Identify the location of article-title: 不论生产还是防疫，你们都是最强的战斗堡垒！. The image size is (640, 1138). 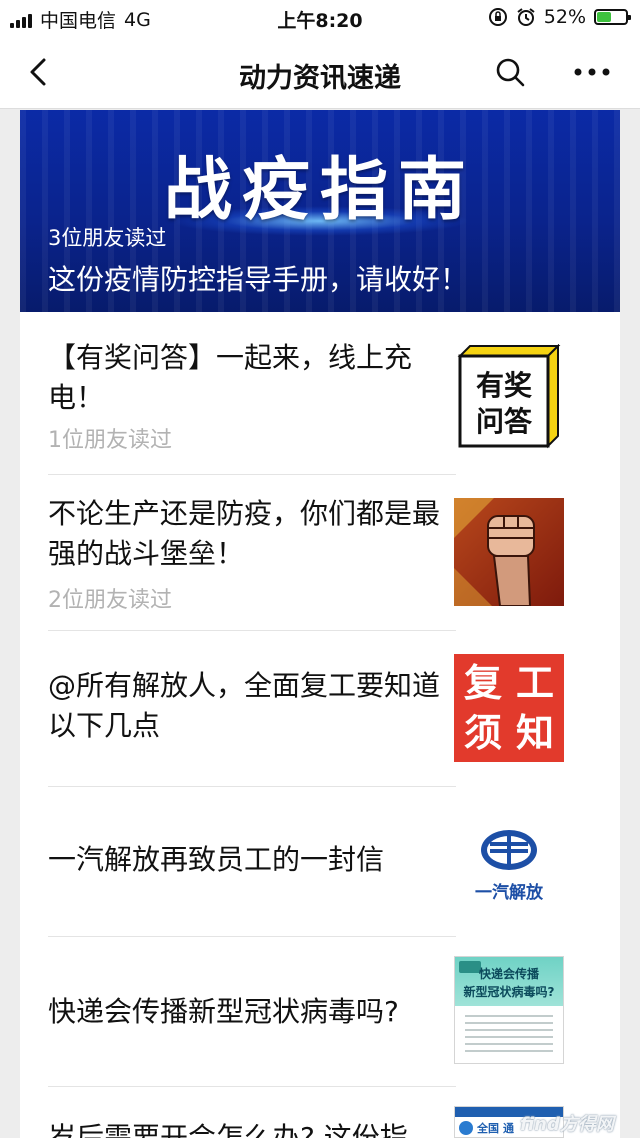
(244, 533).